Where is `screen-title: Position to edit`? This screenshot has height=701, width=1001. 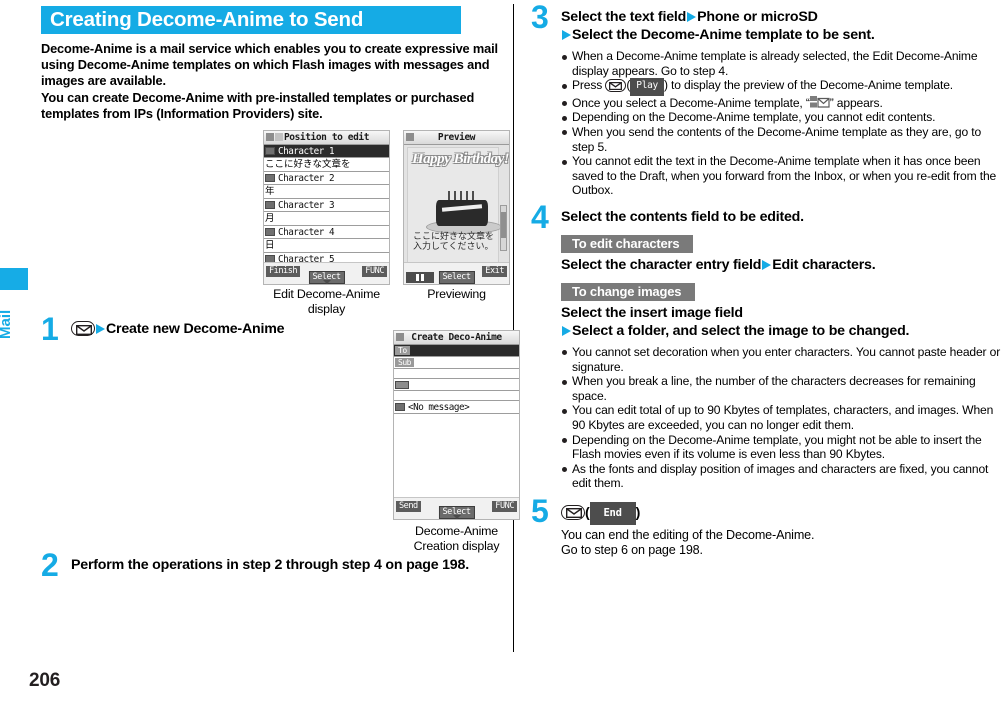 screen-title: Position to edit is located at coordinates (326, 138).